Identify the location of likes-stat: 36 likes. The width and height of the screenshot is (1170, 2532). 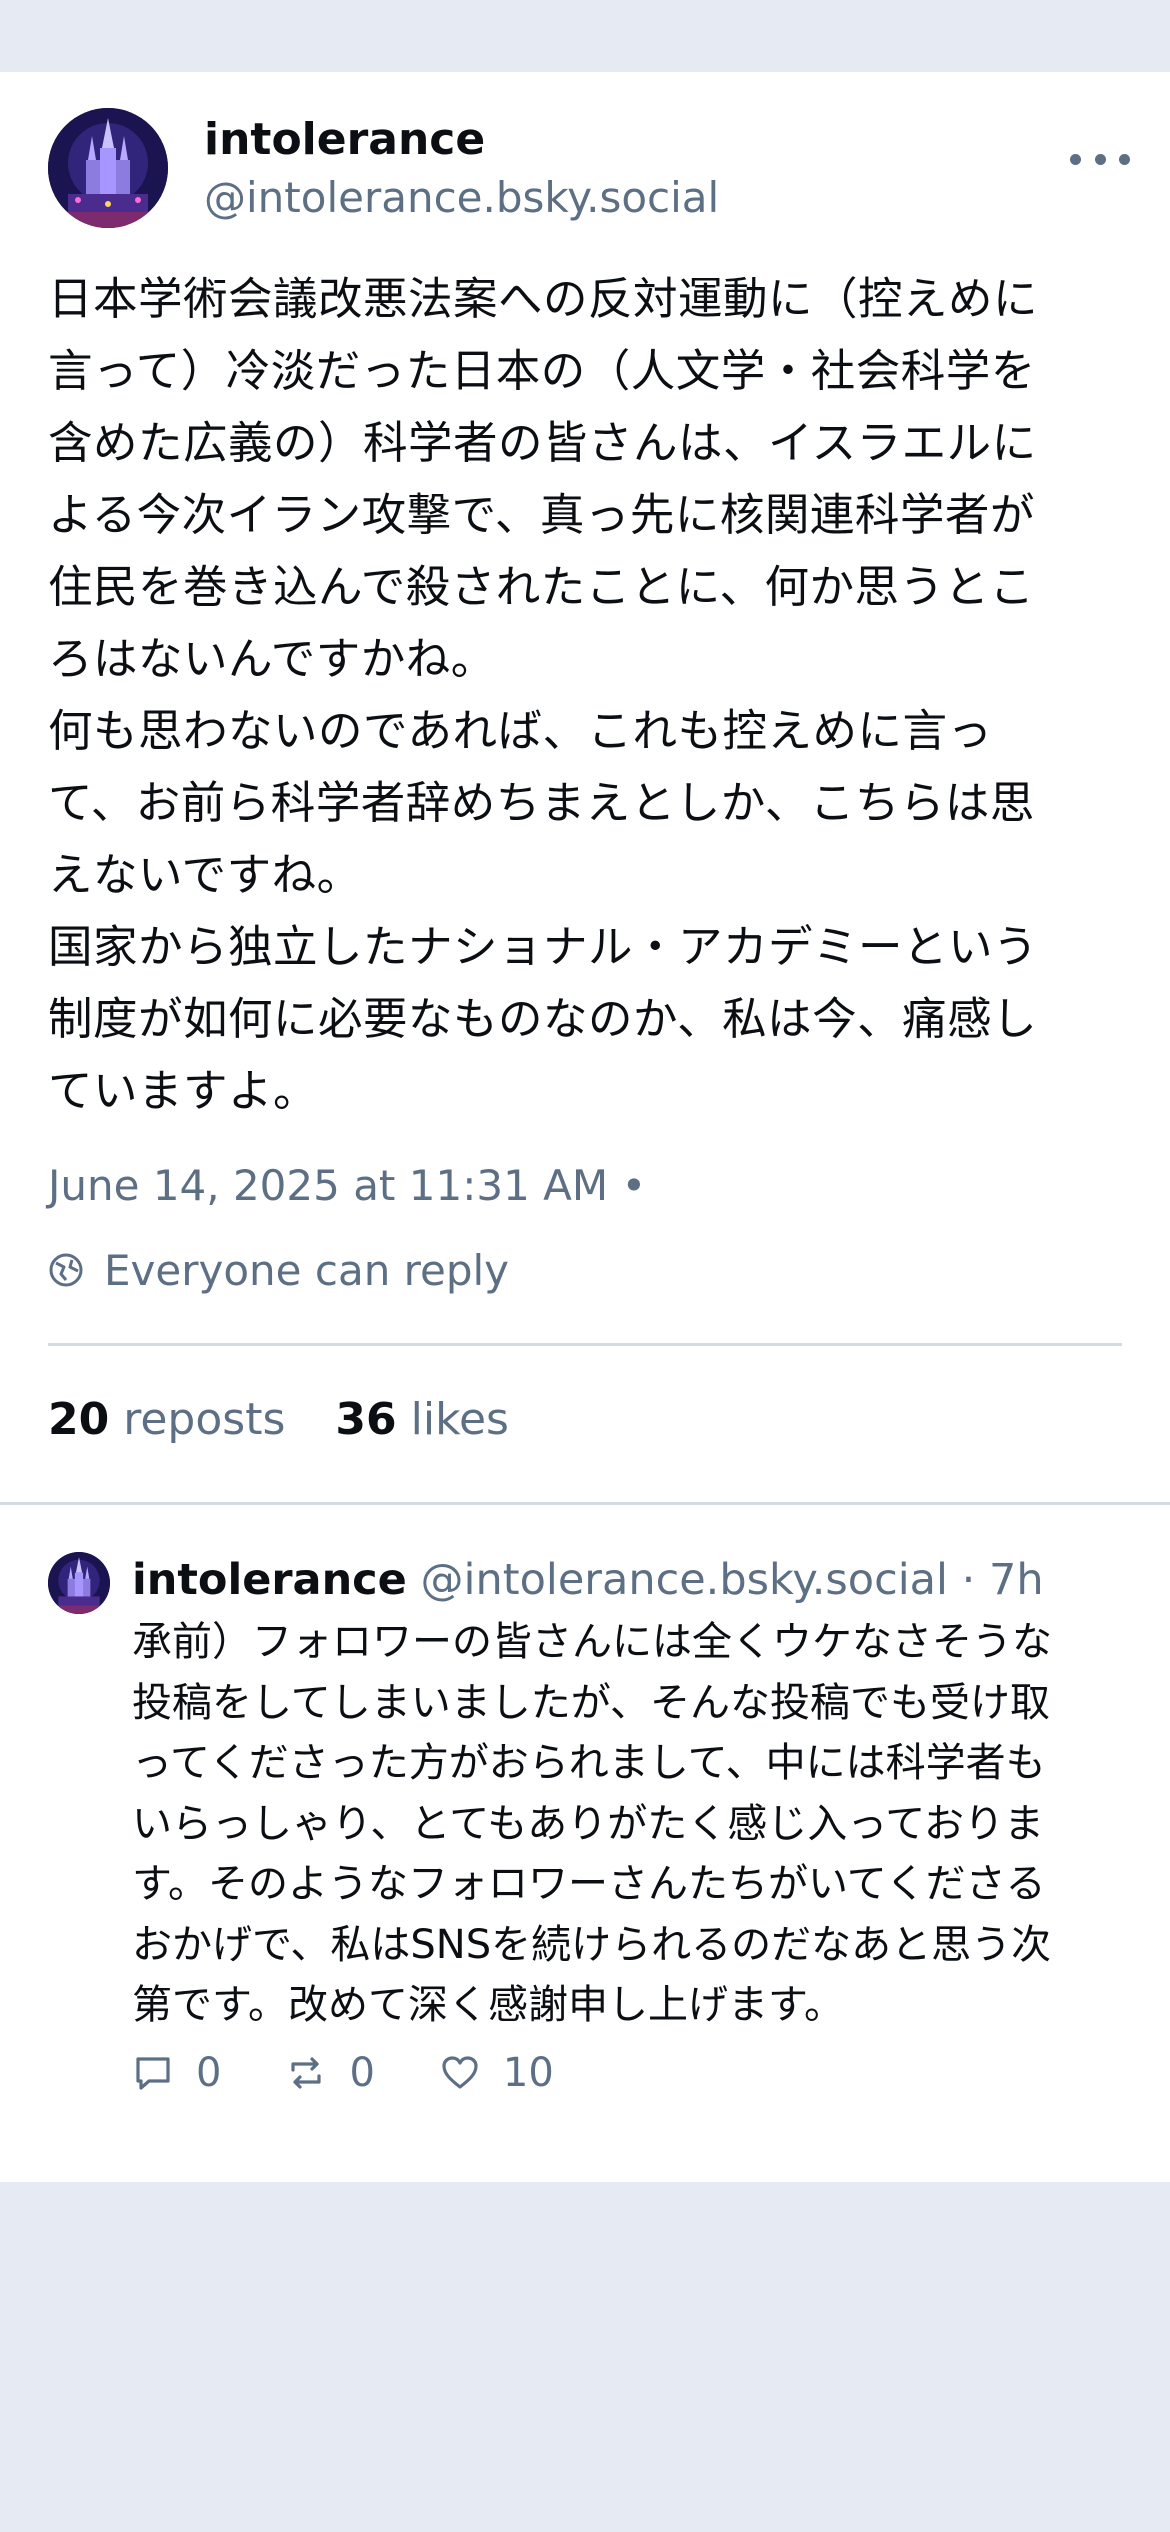
(422, 1420).